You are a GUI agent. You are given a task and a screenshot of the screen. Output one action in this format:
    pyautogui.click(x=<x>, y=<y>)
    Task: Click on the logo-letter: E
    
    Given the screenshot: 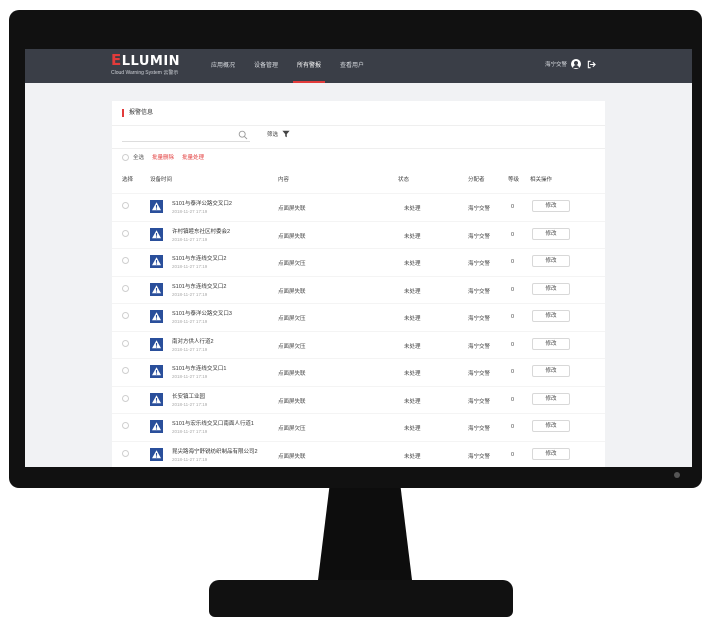 What is the action you would take?
    pyautogui.click(x=116, y=60)
    